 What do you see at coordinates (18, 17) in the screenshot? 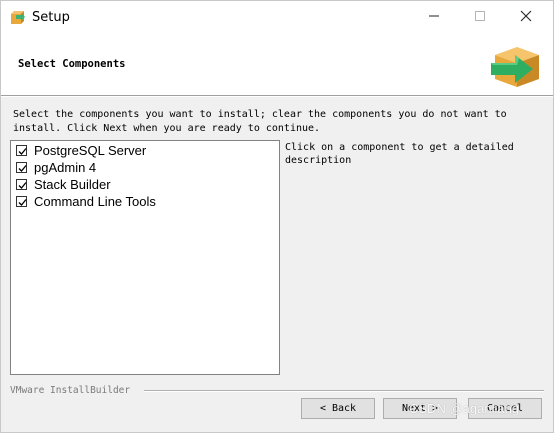
I see `app-icon` at bounding box center [18, 17].